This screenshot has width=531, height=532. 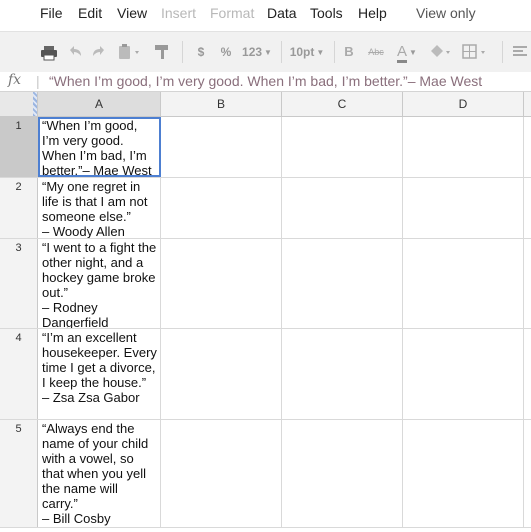 What do you see at coordinates (463, 208) in the screenshot?
I see `cell-d2` at bounding box center [463, 208].